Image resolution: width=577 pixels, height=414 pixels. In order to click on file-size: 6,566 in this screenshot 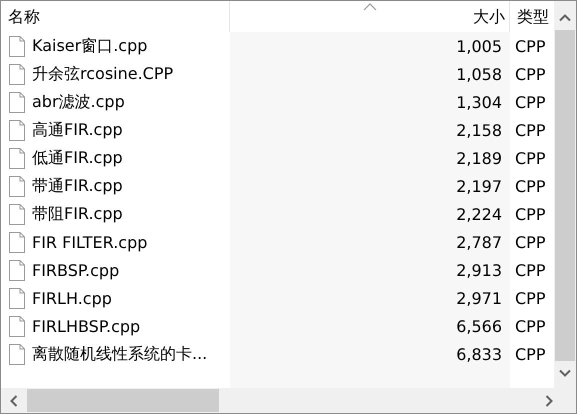, I will do `click(479, 326)`.